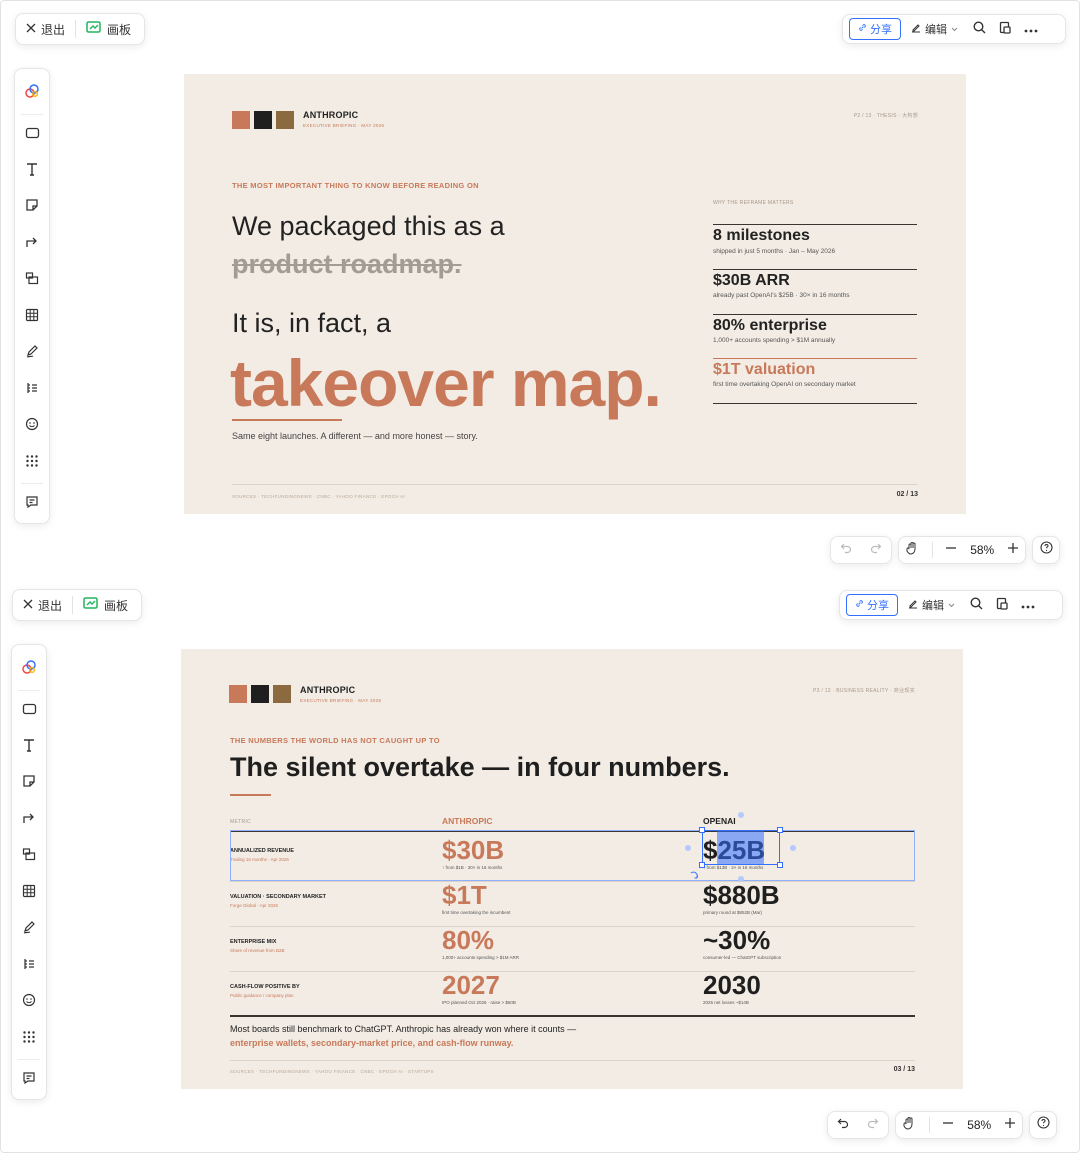 The image size is (1080, 1153). I want to click on running-head: P2 / 13 · THESIS · 大构想, so click(885, 116).